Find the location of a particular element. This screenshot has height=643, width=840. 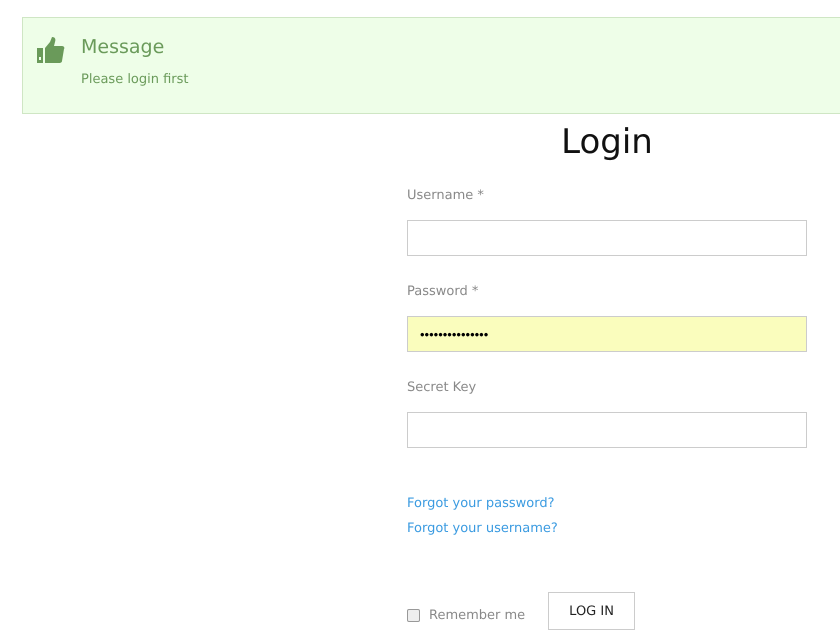

message-title: Message is located at coordinates (123, 47).